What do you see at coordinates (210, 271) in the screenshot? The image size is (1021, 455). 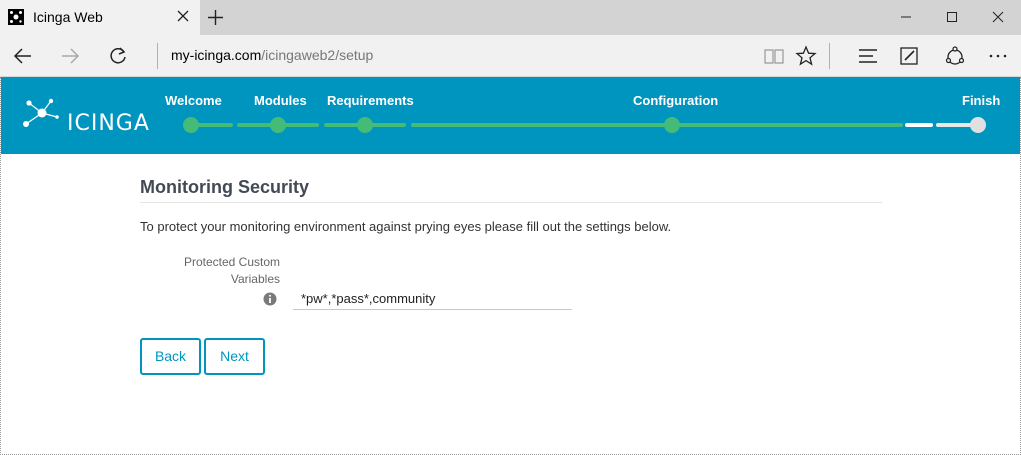 I see `protected-vars-label: Protected Custom Variables` at bounding box center [210, 271].